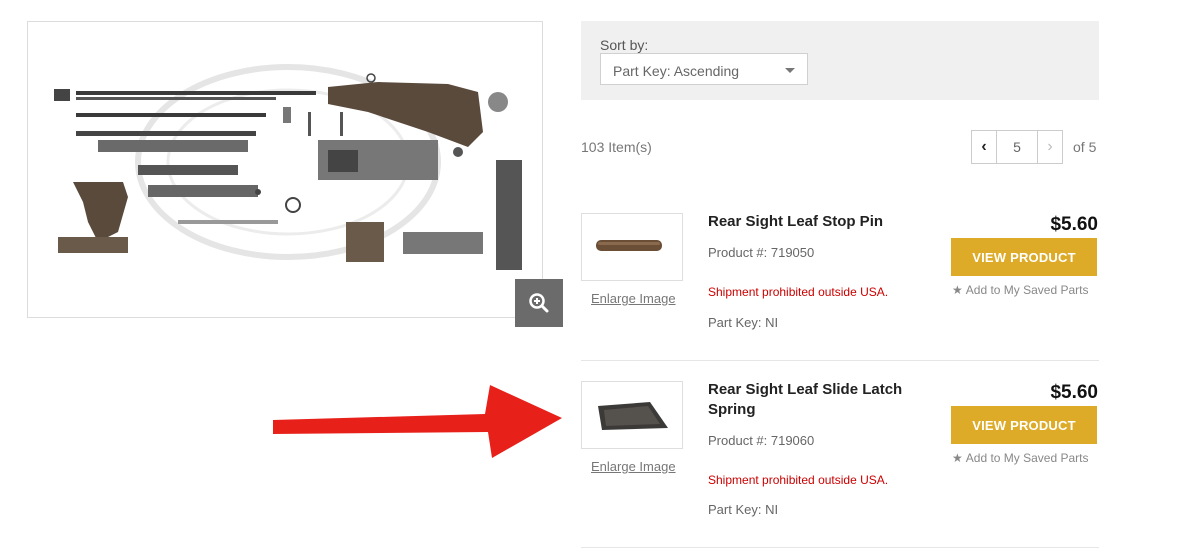 This screenshot has width=1200, height=554. Describe the element at coordinates (1085, 147) in the screenshot. I see `page-total: of 5` at that location.